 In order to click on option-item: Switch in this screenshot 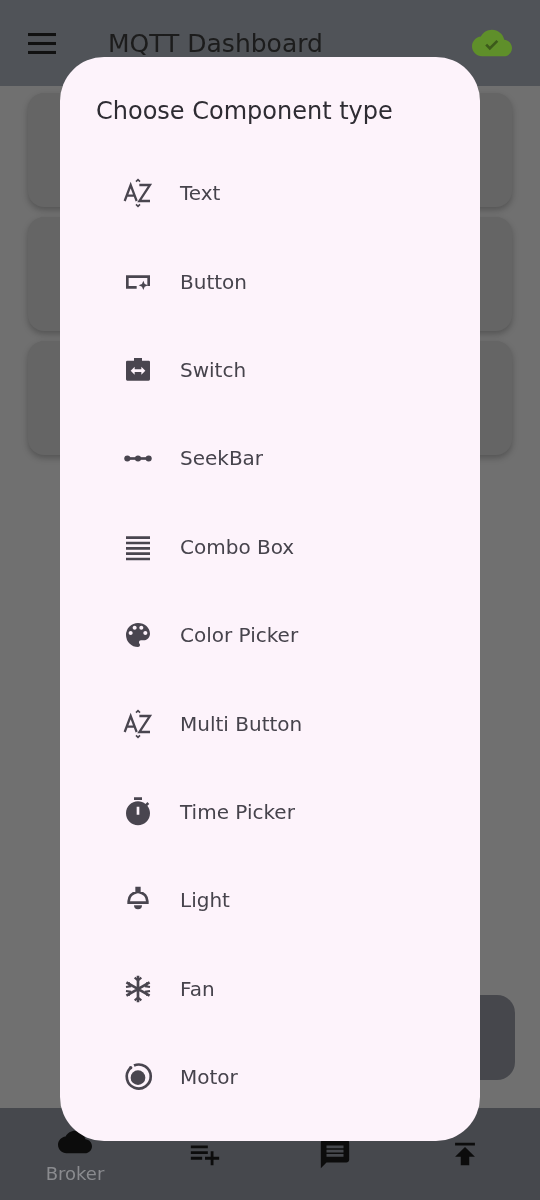, I will do `click(213, 369)`.